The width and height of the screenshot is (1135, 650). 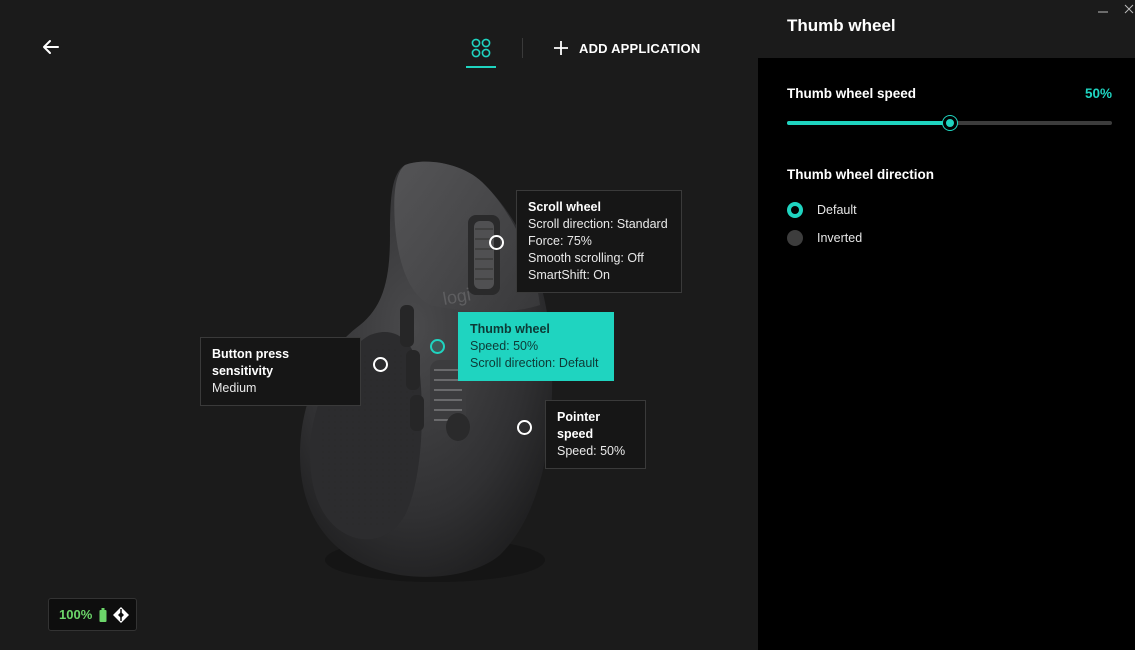 I want to click on thumb-wheel-speed-slider, so click(x=949, y=123).